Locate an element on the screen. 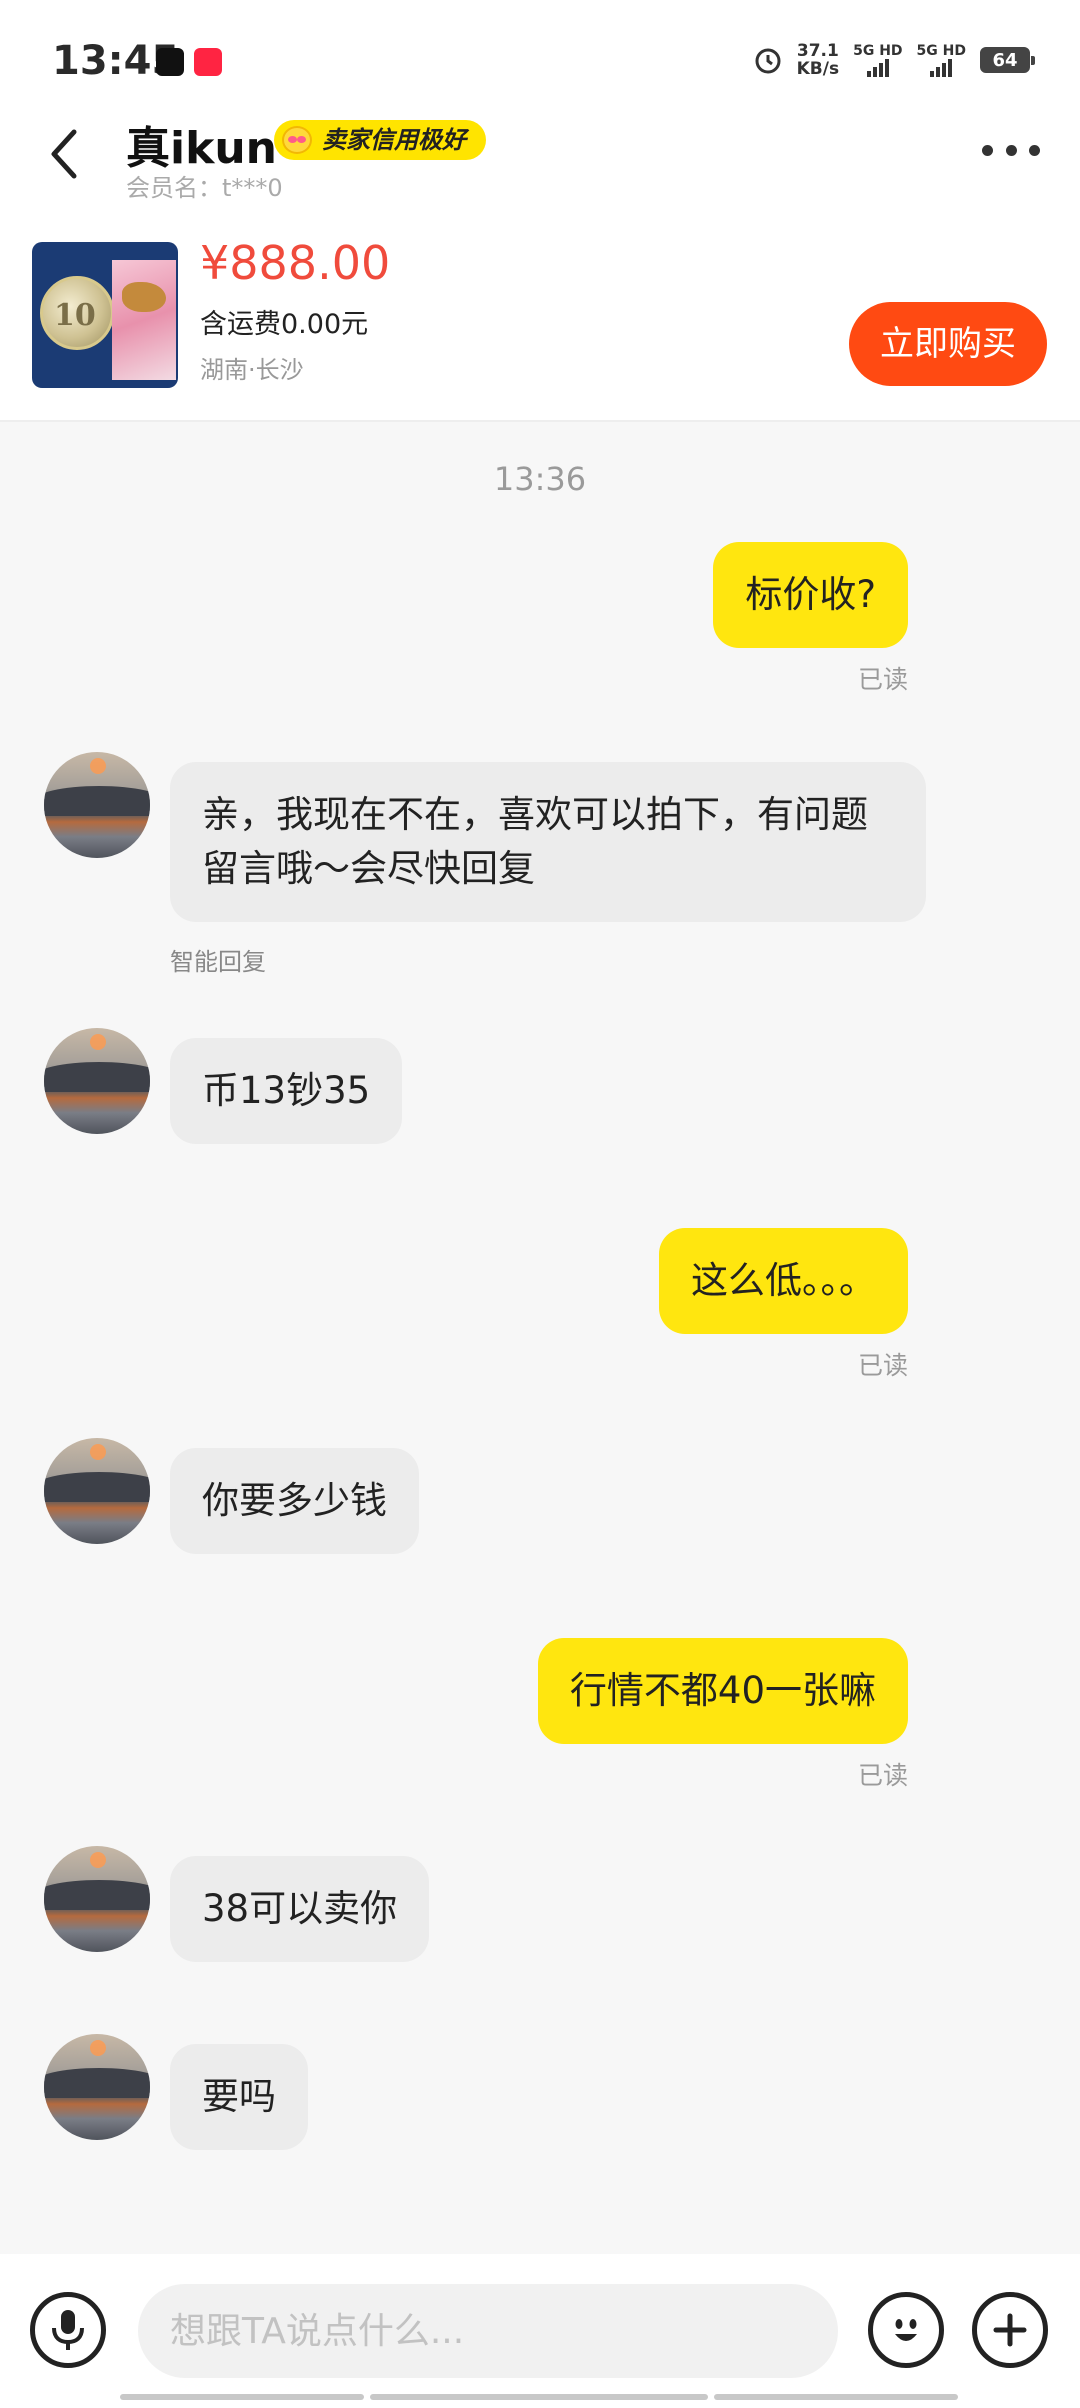 This screenshot has height=2408, width=1080. product-price: ¥888.00 is located at coordinates (295, 263).